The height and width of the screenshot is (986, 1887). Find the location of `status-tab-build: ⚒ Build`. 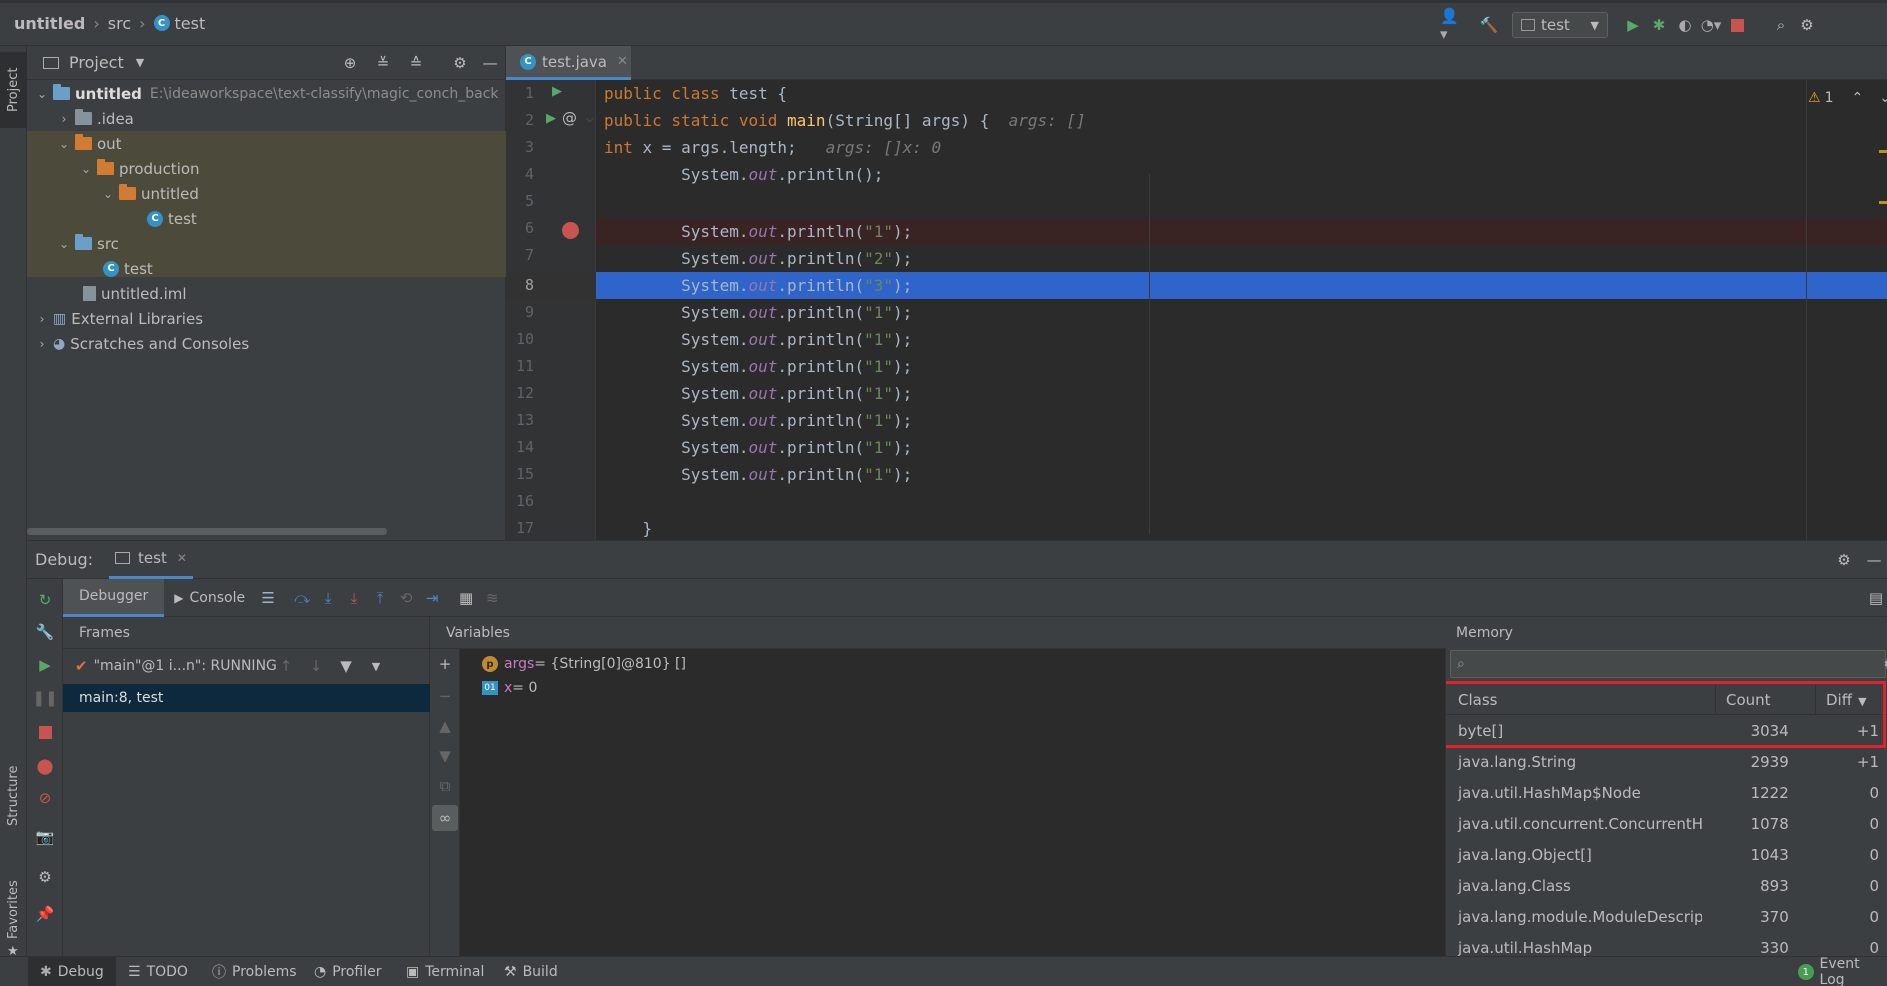

status-tab-build: ⚒ Build is located at coordinates (531, 971).